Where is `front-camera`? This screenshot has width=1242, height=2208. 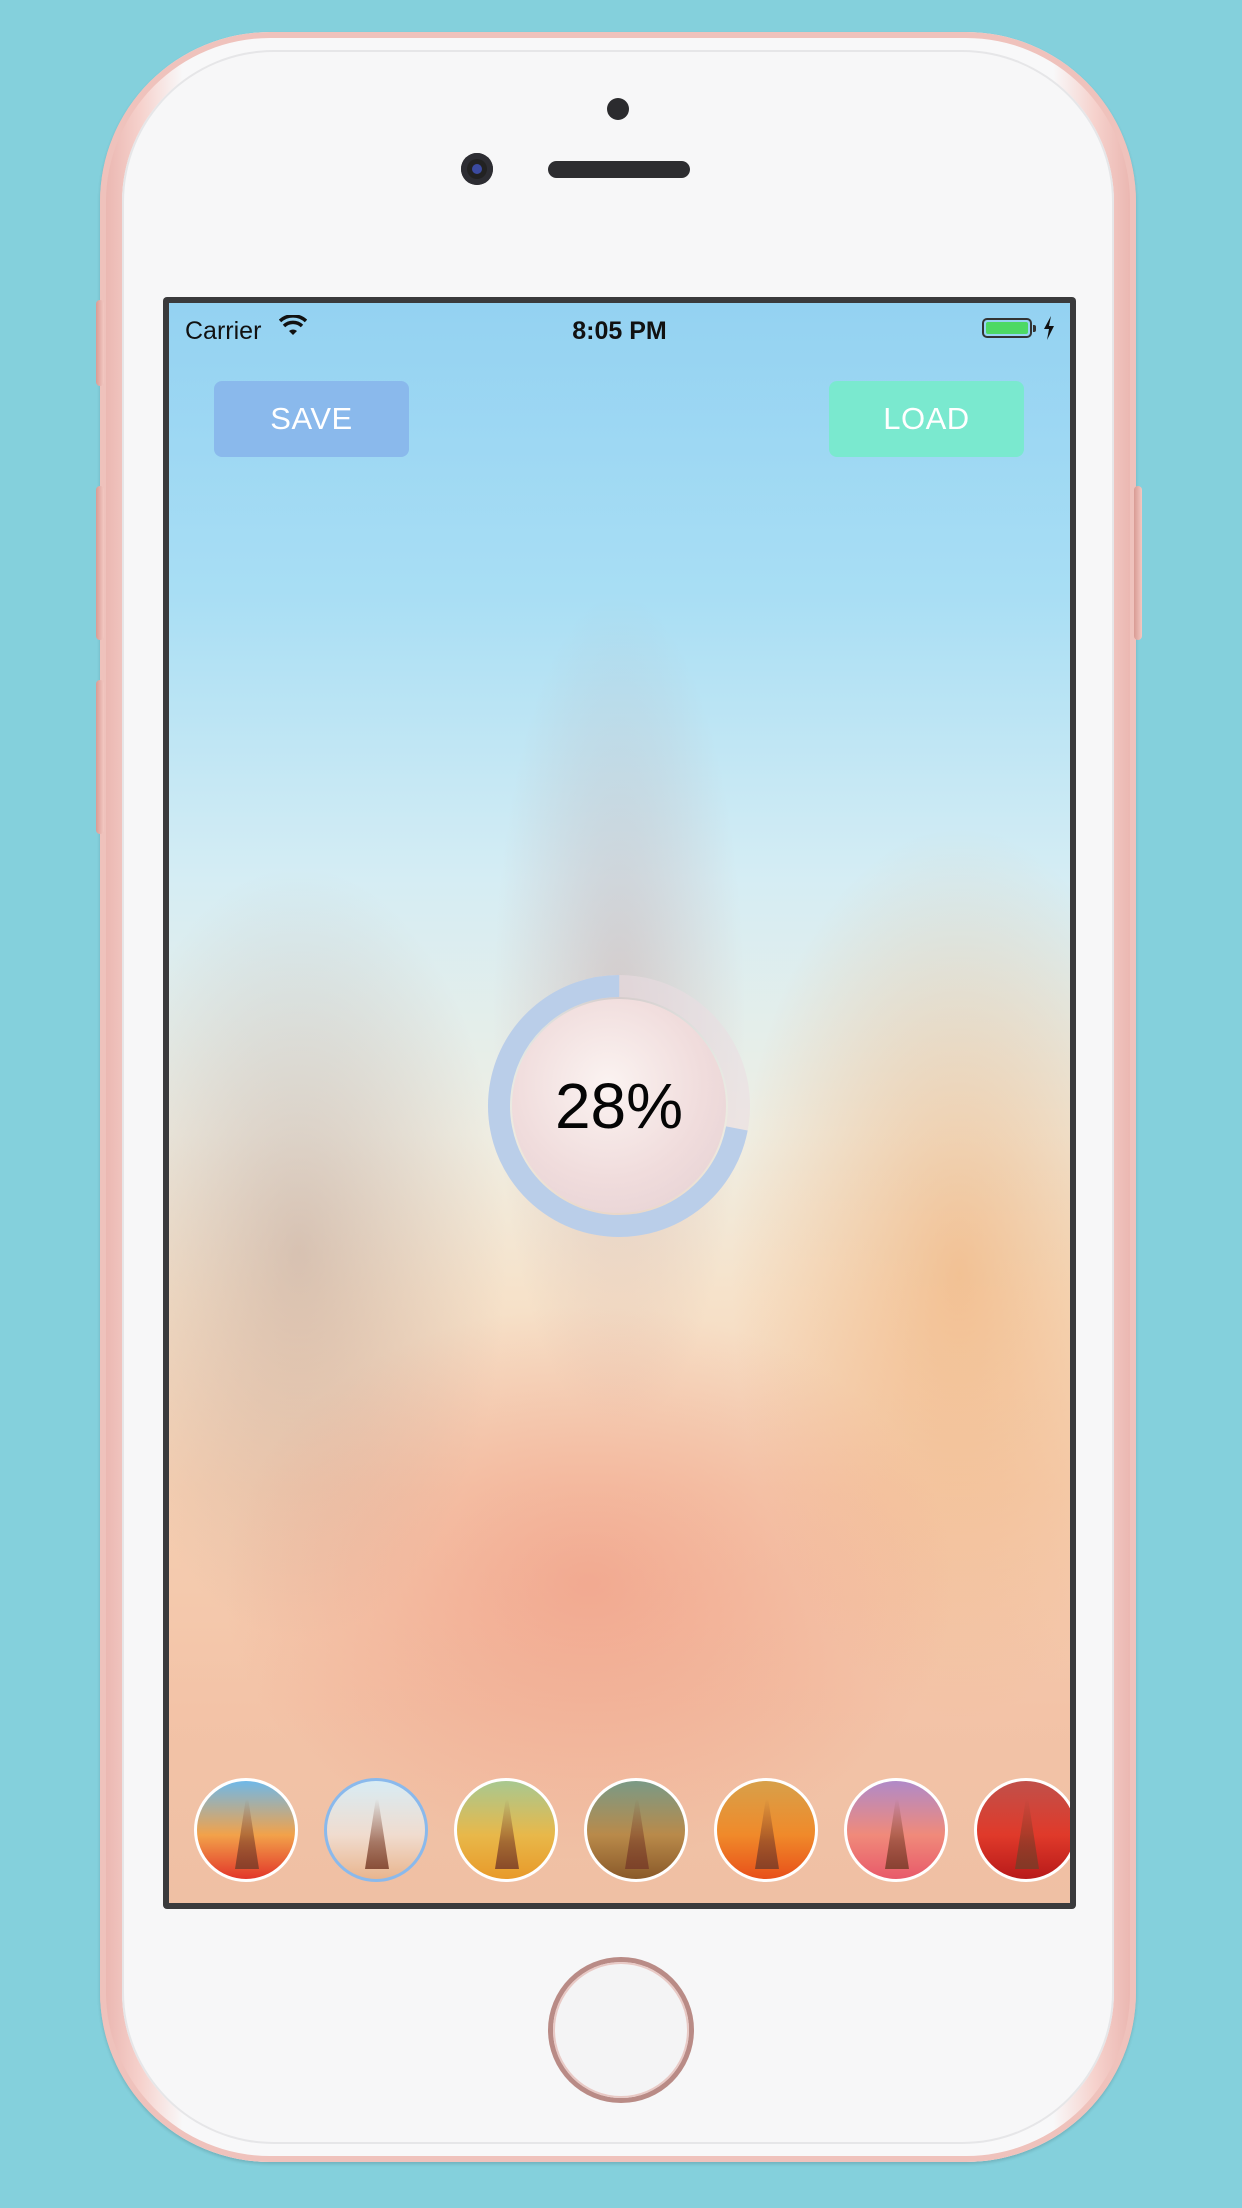 front-camera is located at coordinates (477, 169).